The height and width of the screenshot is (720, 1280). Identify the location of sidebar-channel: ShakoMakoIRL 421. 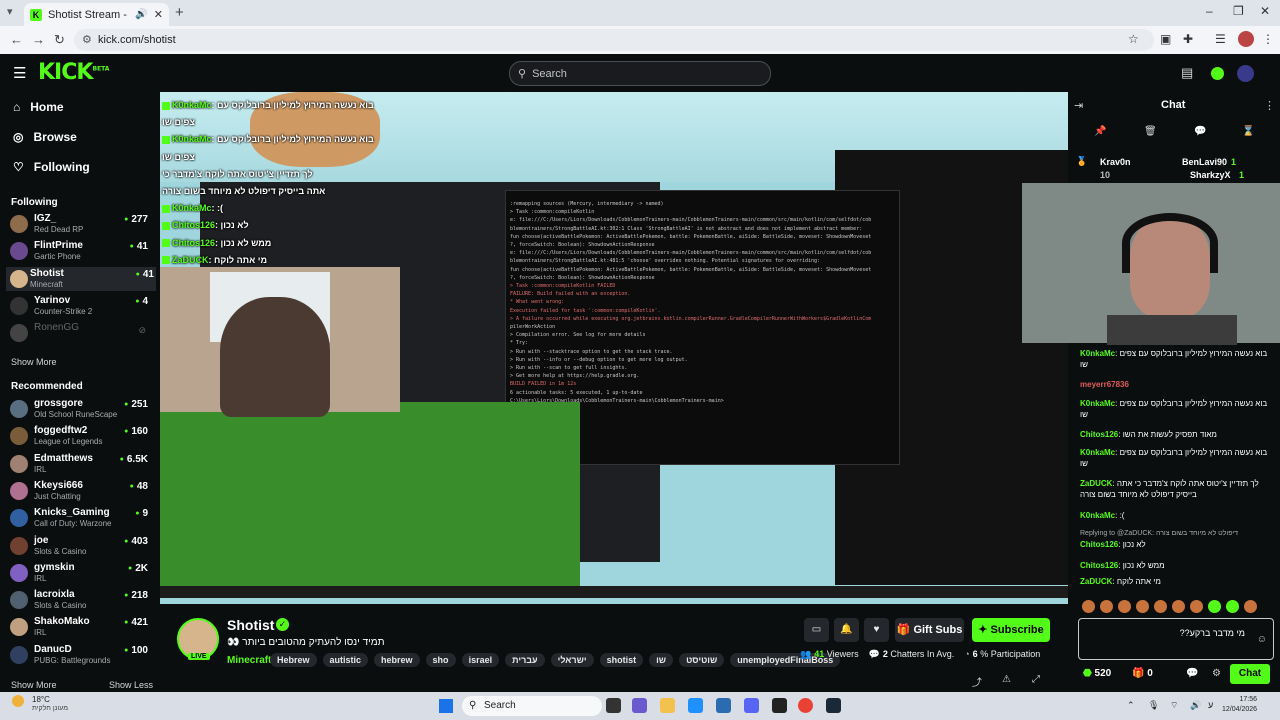
(80, 627).